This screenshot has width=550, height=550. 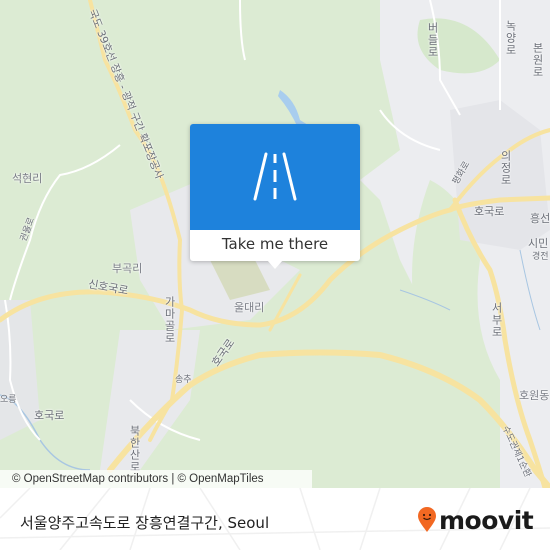 I want to click on moovit-wordmark: moovit, so click(x=486, y=520).